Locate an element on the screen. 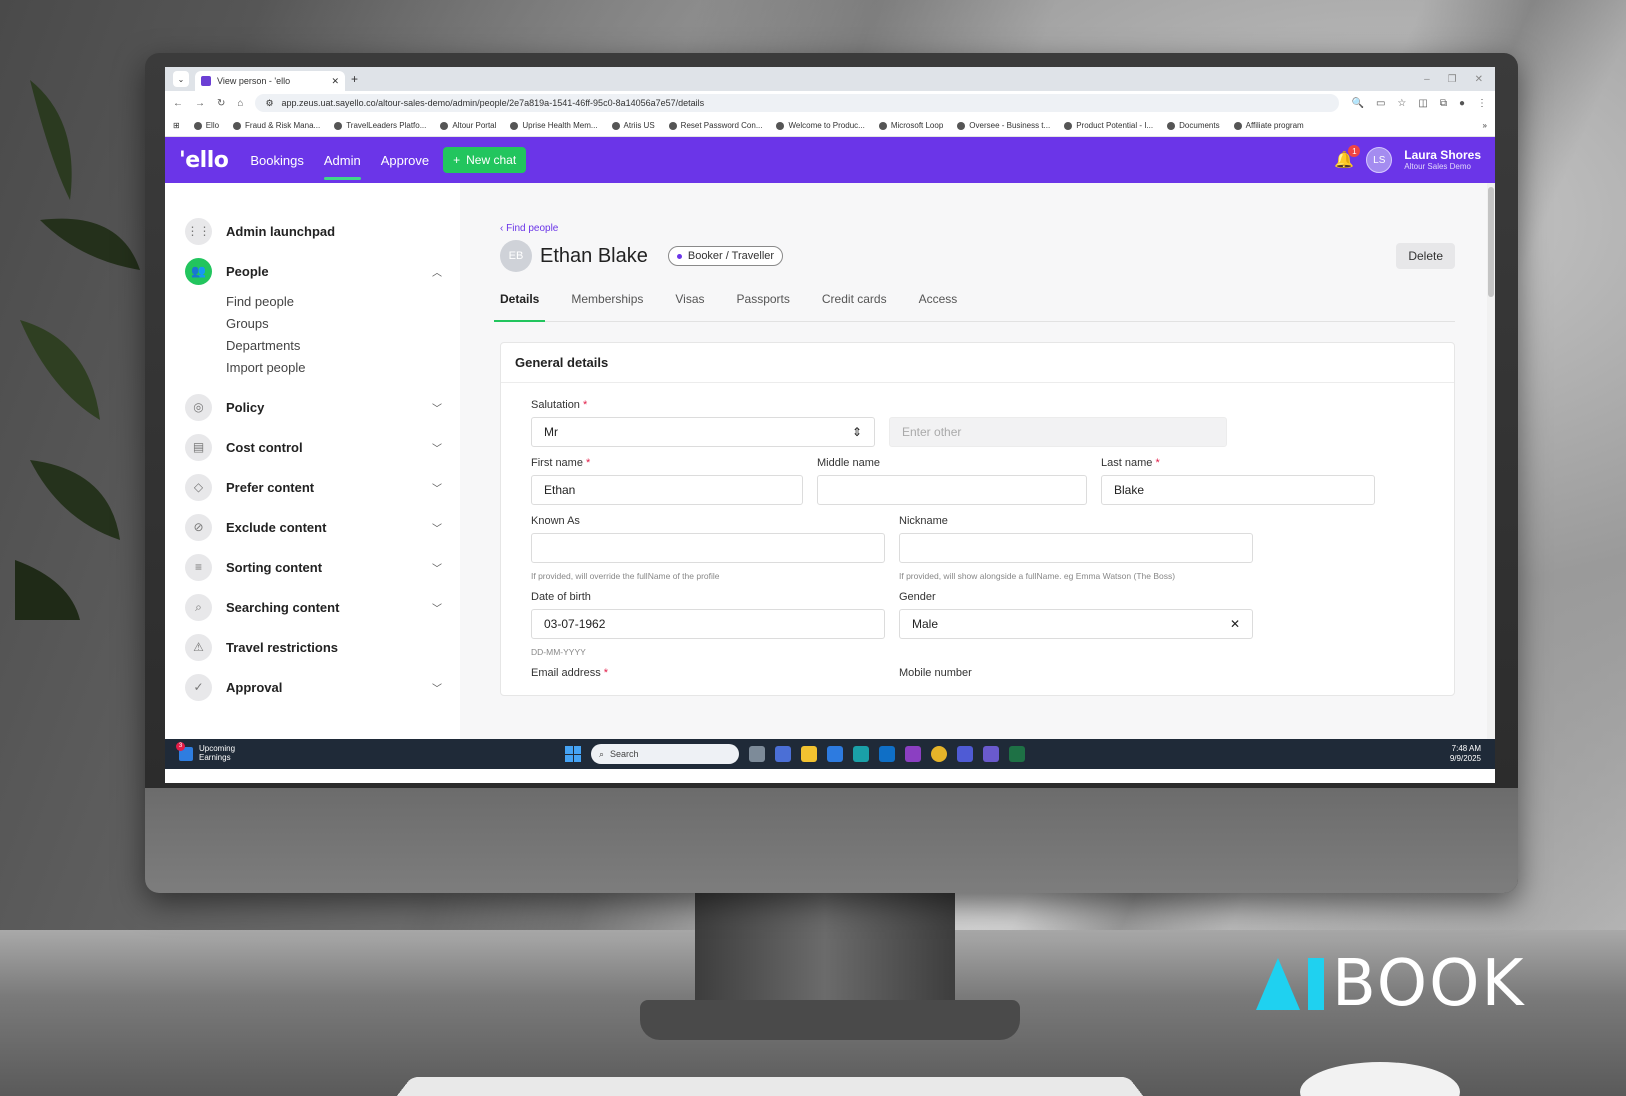 The width and height of the screenshot is (1626, 1096). teams-icon is located at coordinates (783, 754).